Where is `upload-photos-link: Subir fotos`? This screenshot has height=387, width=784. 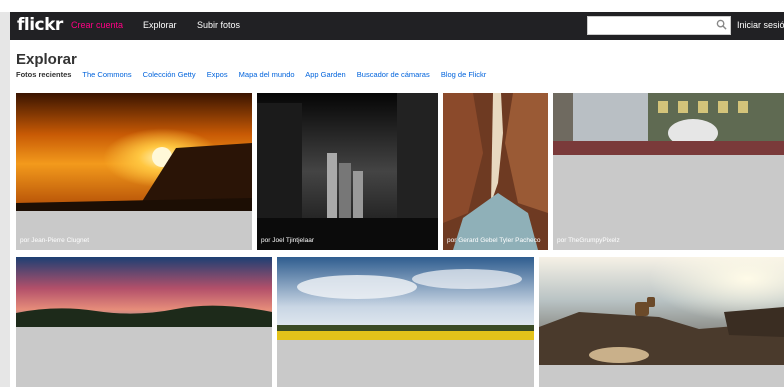
upload-photos-link: Subir fotos is located at coordinates (218, 25).